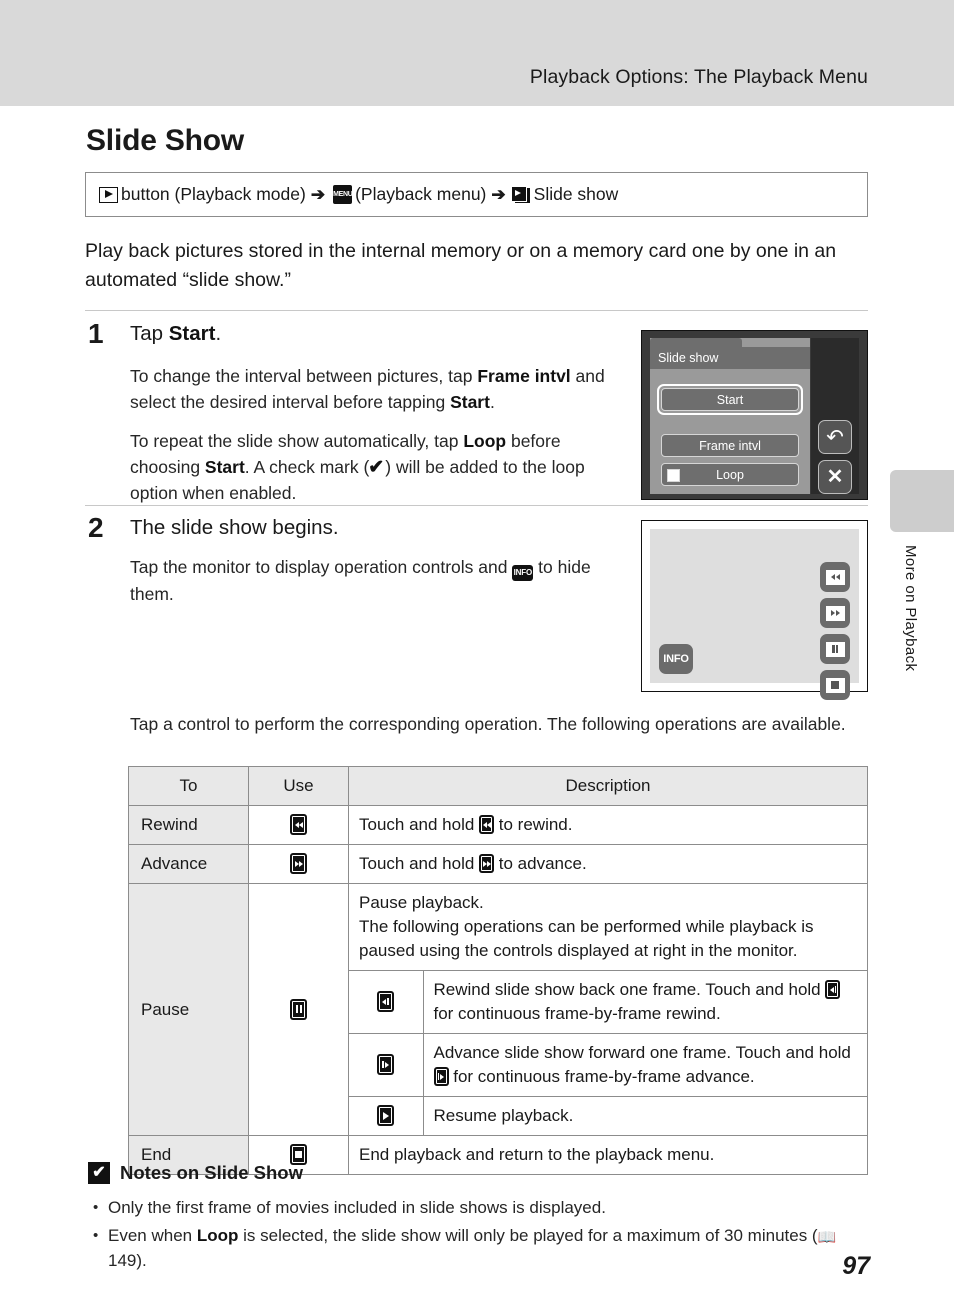  What do you see at coordinates (99, 1173) in the screenshot?
I see `caution-check-icon: ✔` at bounding box center [99, 1173].